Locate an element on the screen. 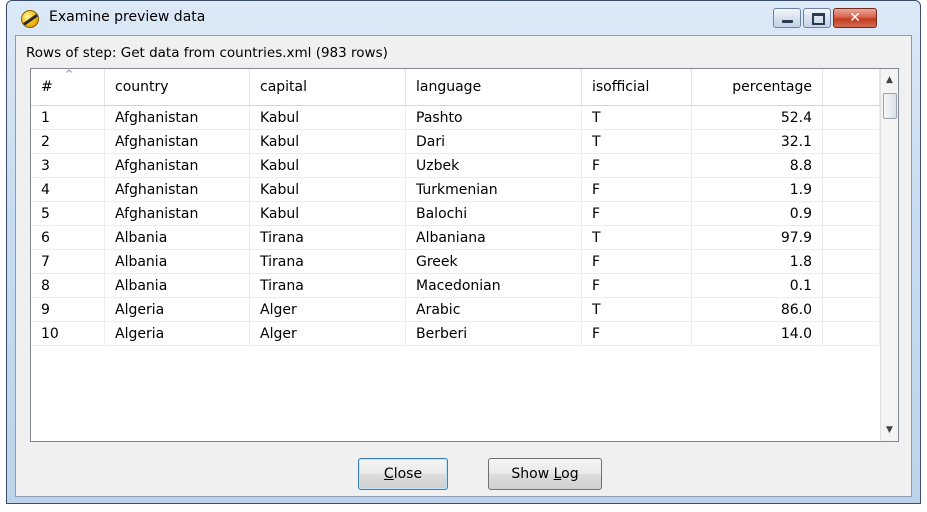 This screenshot has width=927, height=512. table-row: 7 Albania Tirana Greek F 1.8 is located at coordinates (455, 262).